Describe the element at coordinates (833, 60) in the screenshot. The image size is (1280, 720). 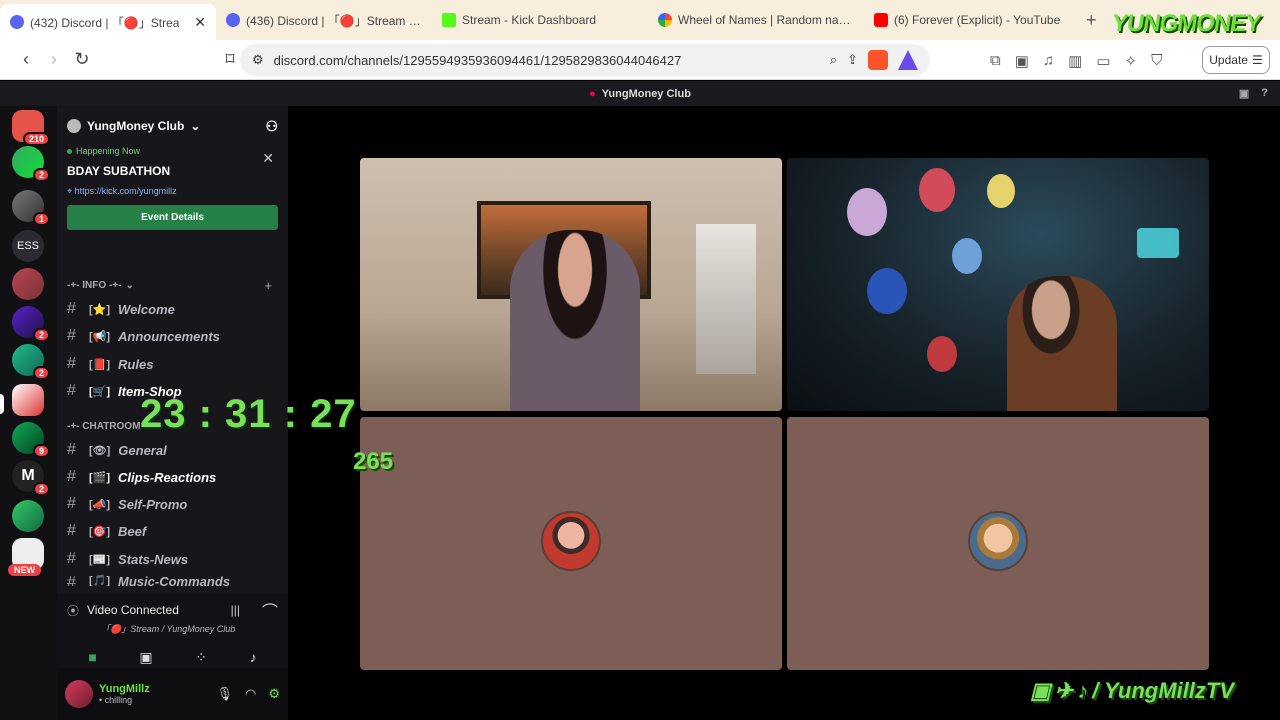
I see `zoom-icon: ⌕` at that location.